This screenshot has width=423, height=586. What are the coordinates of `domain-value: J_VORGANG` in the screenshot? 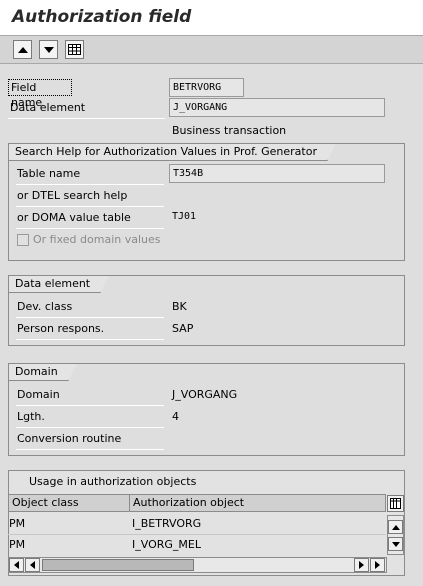 It's located at (205, 394).